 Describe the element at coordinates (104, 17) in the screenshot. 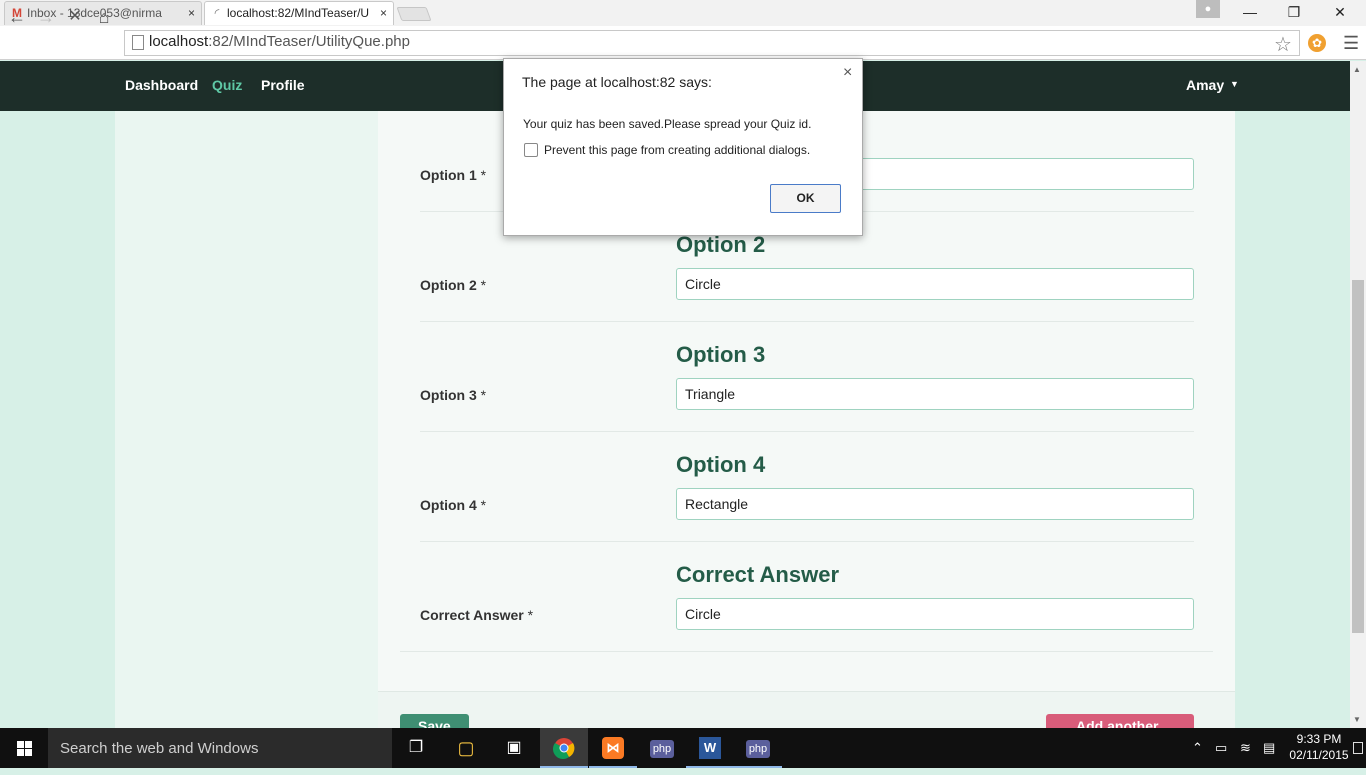

I see `home-icon: ⌂` at that location.